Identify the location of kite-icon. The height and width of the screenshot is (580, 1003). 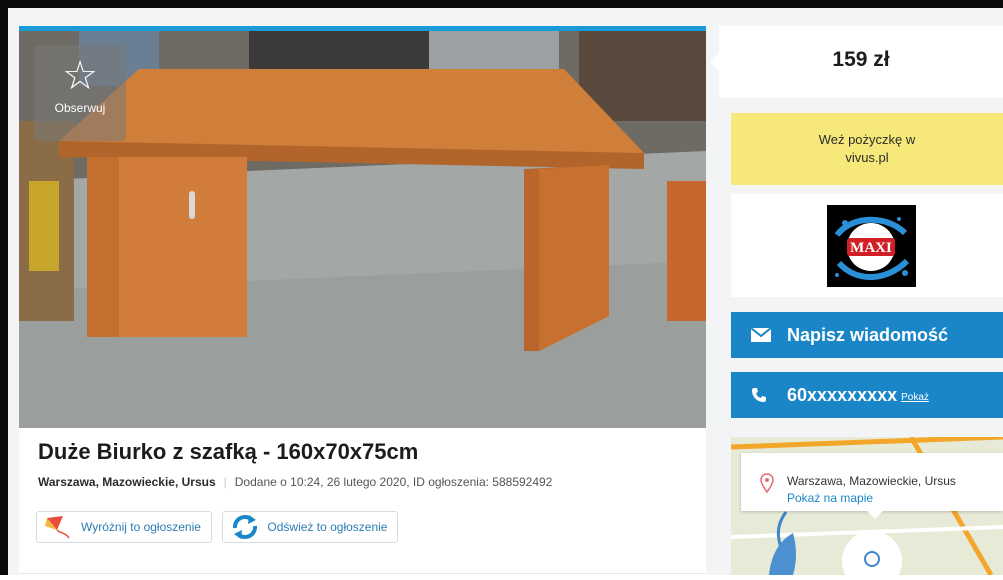
(57, 527).